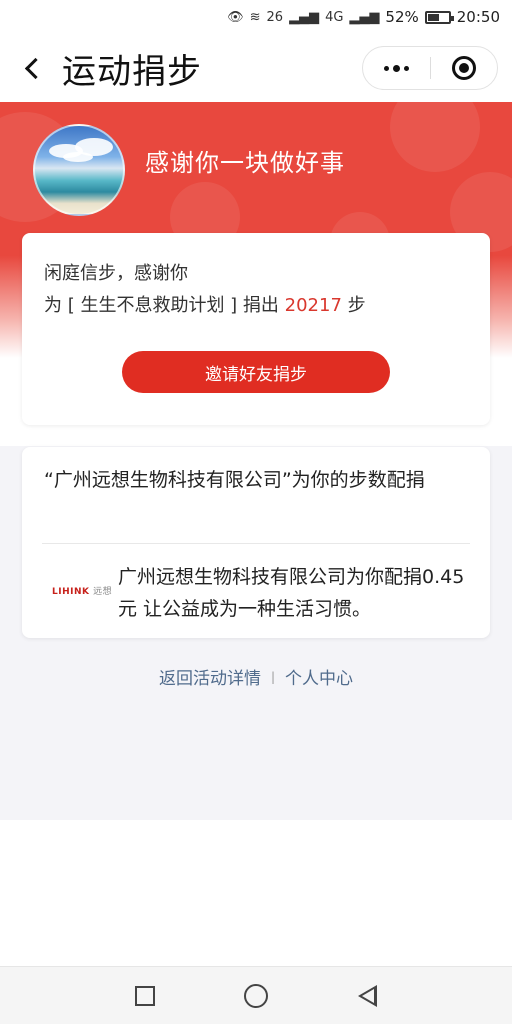 This screenshot has width=512, height=1024. I want to click on cloud-shape, so click(78, 157).